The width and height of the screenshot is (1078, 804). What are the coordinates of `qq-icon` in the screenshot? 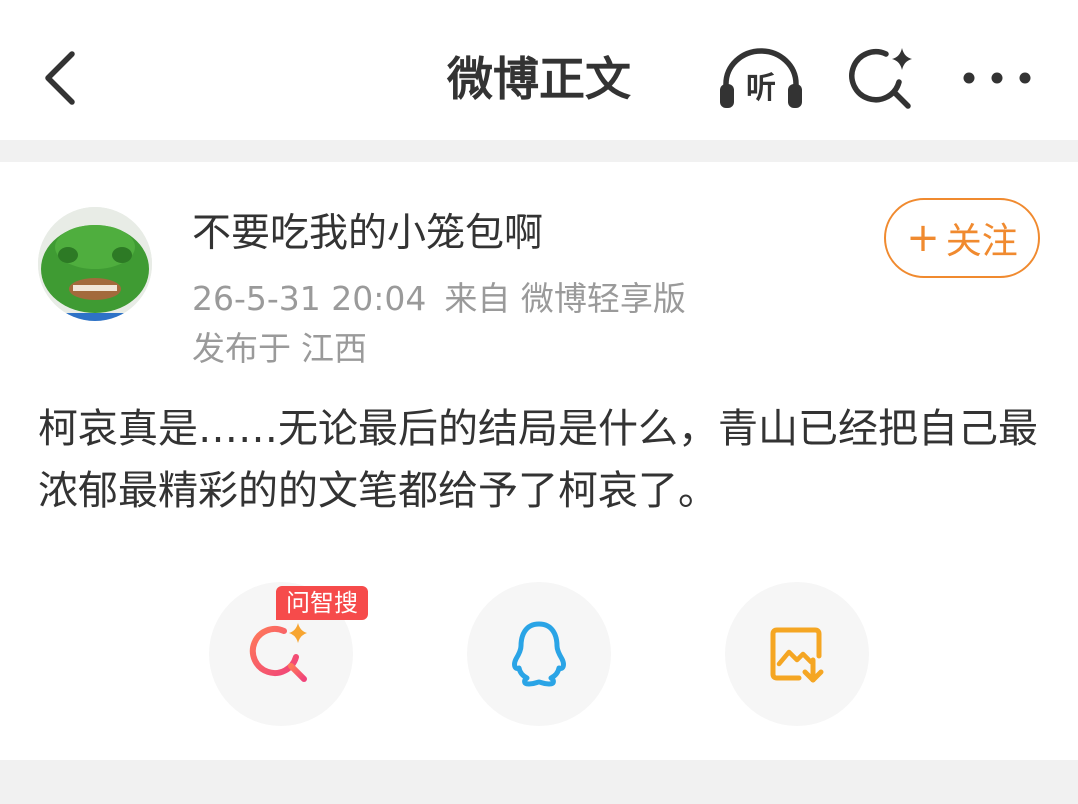 It's located at (539, 654).